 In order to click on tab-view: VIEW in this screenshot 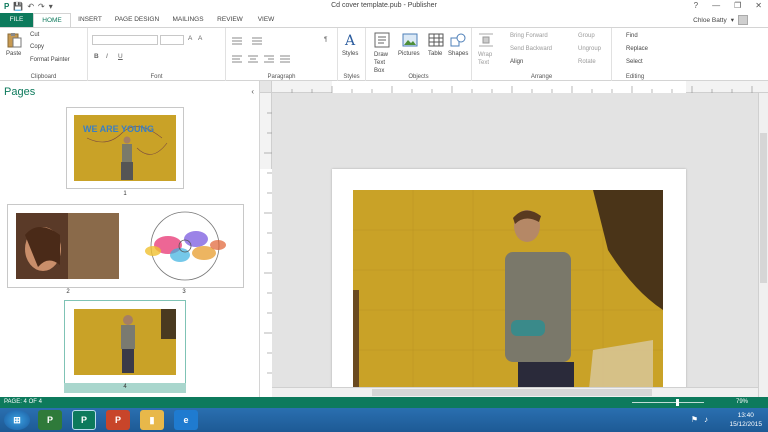, I will do `click(266, 20)`.